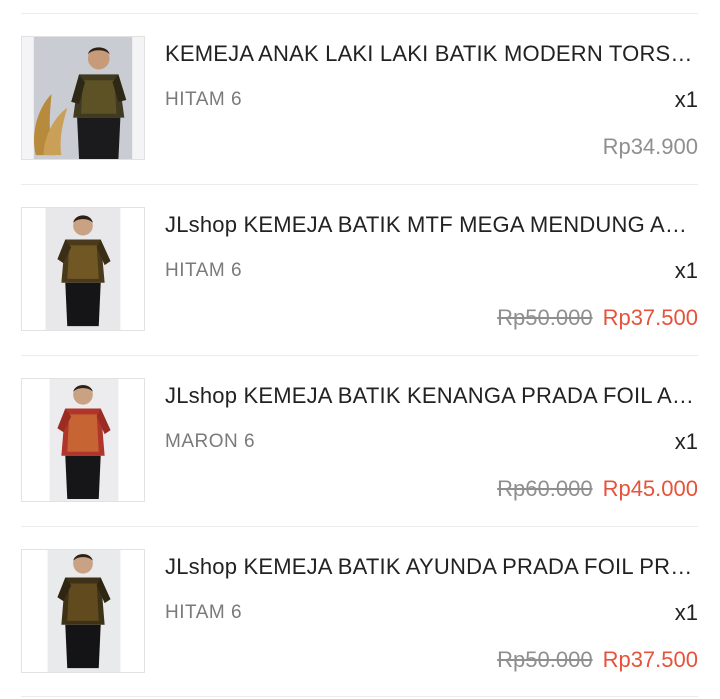  What do you see at coordinates (650, 488) in the screenshot?
I see `discounted-price: Rp45.000` at bounding box center [650, 488].